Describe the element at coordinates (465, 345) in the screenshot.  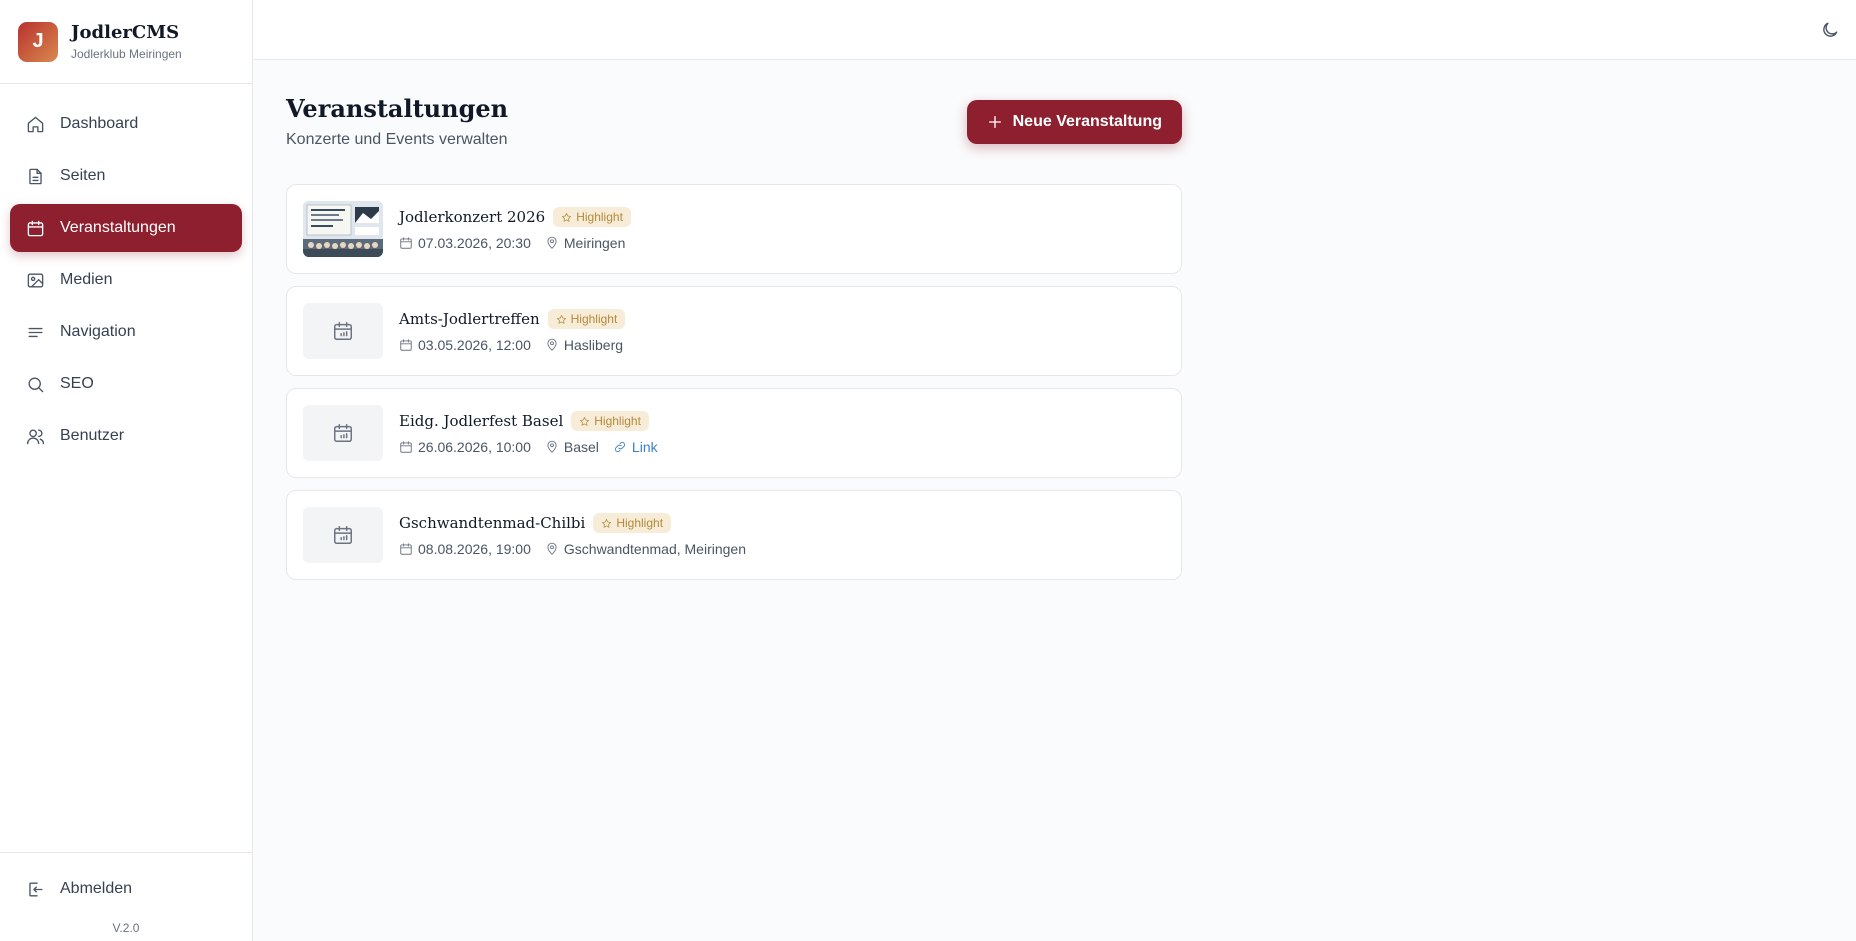
I see `event-datetime: 03.05.2026, 12:00` at that location.